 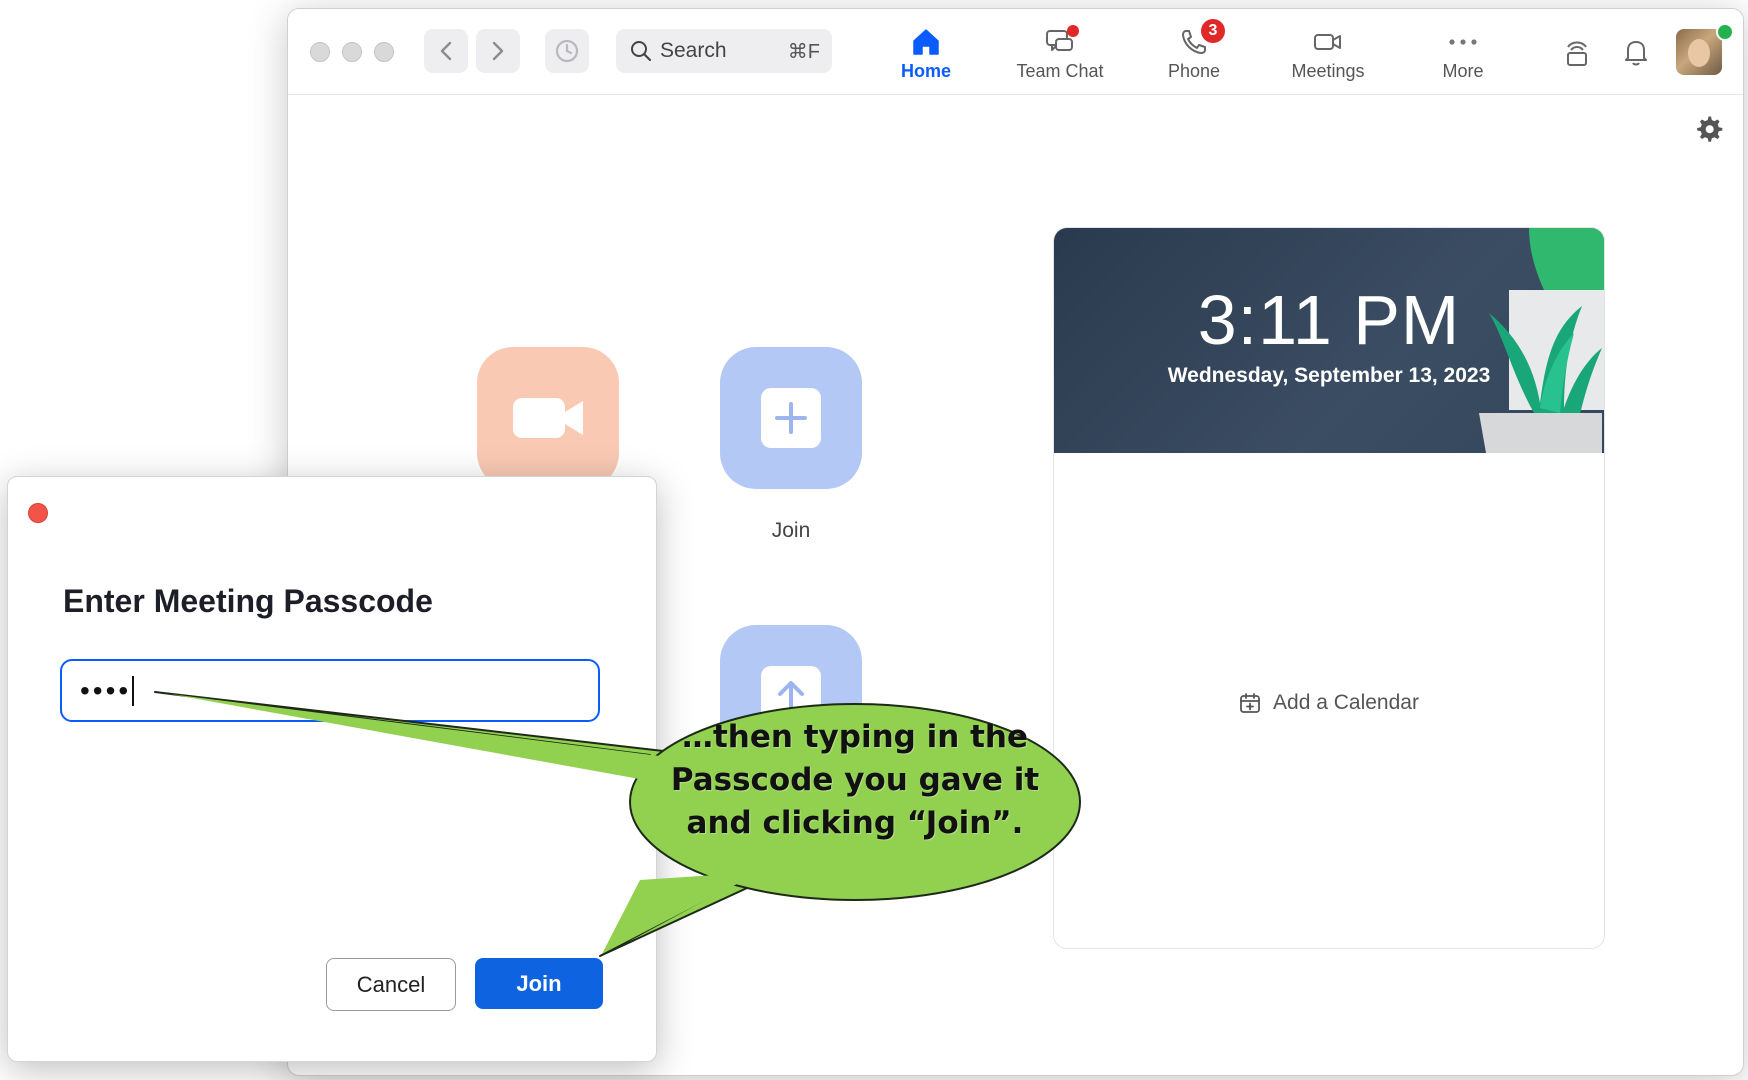 I want to click on dialog-title: Enter Meeting Passcode, so click(x=248, y=601).